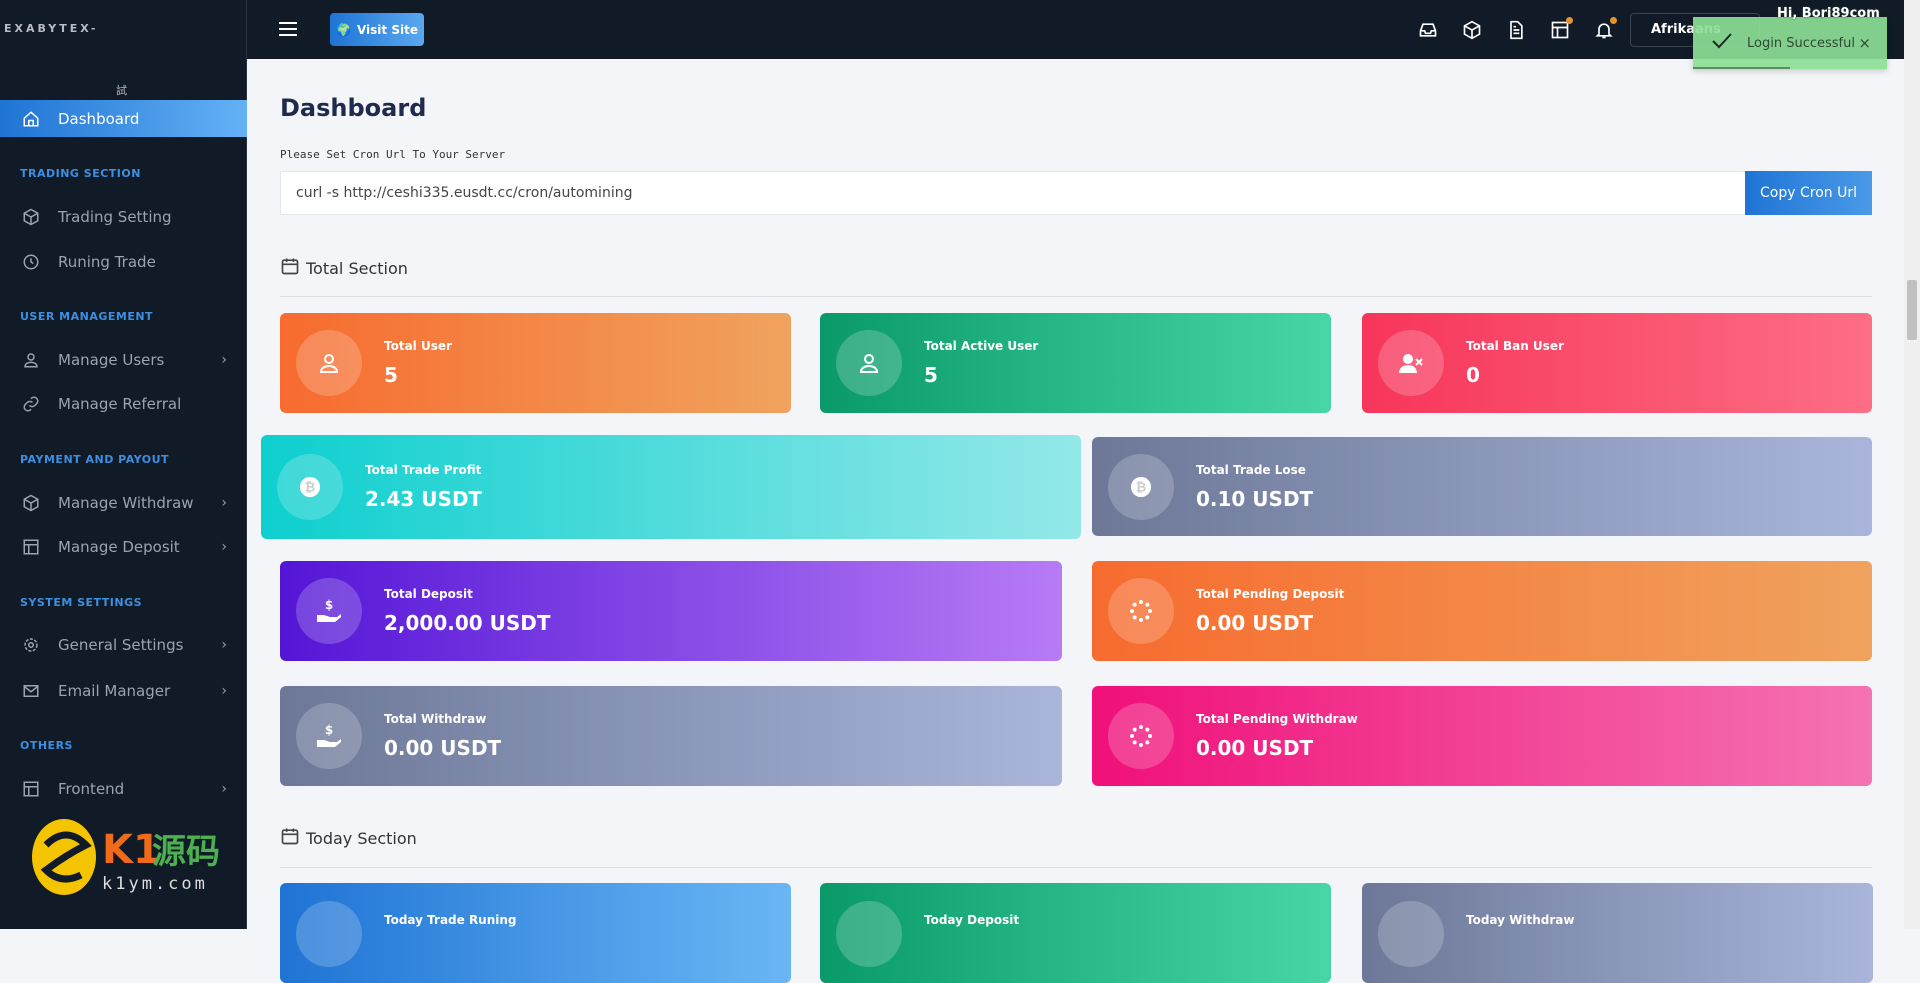 The image size is (1920, 983). I want to click on user-icon, so click(31, 360).